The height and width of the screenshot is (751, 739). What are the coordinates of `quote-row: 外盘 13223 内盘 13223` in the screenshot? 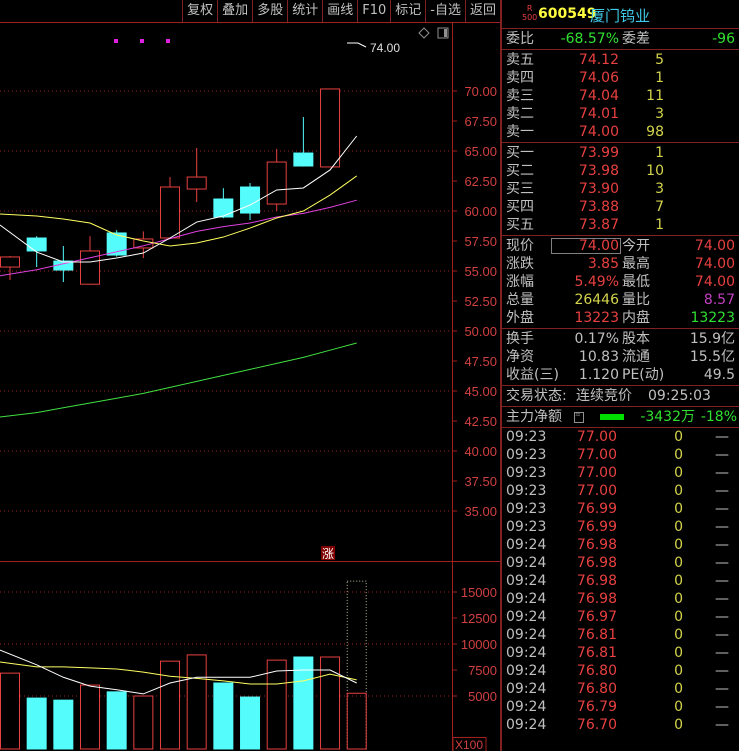 It's located at (620, 318).